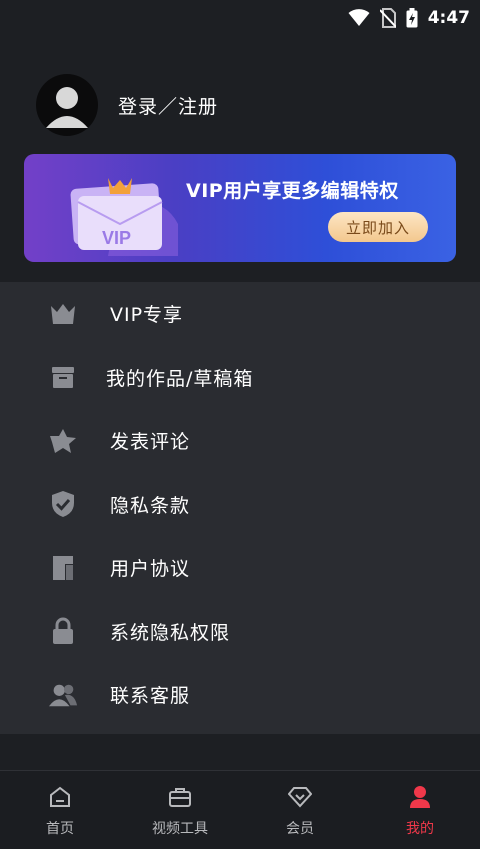 Image resolution: width=480 pixels, height=849 pixels. What do you see at coordinates (67, 105) in the screenshot?
I see `user-avatar-icon` at bounding box center [67, 105].